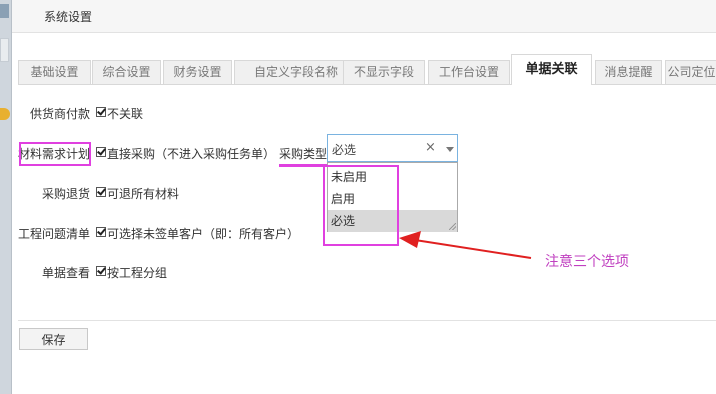  What do you see at coordinates (101, 192) in the screenshot?
I see `purchase-return-checkbox` at bounding box center [101, 192].